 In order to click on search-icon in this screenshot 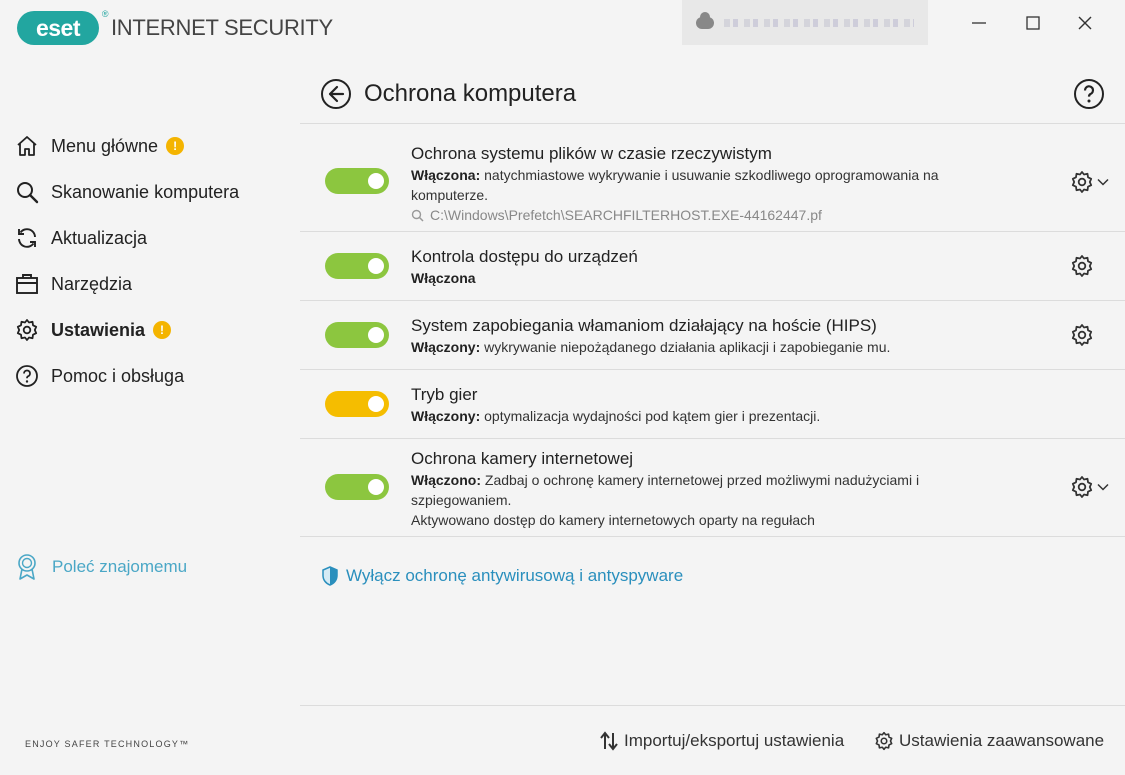, I will do `click(417, 215)`.